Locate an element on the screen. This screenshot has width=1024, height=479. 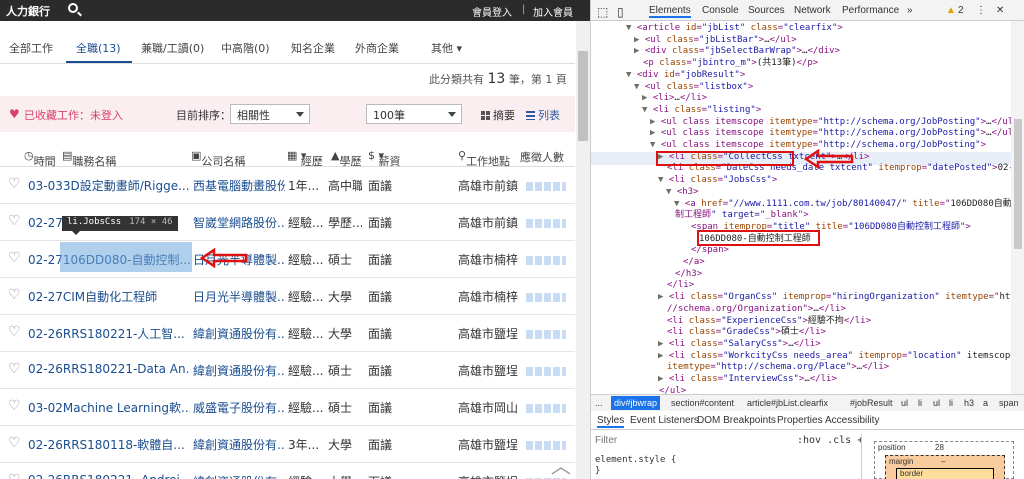
dom-node-line: ▼ <li class="JobsCss"> is located at coordinates (717, 180).